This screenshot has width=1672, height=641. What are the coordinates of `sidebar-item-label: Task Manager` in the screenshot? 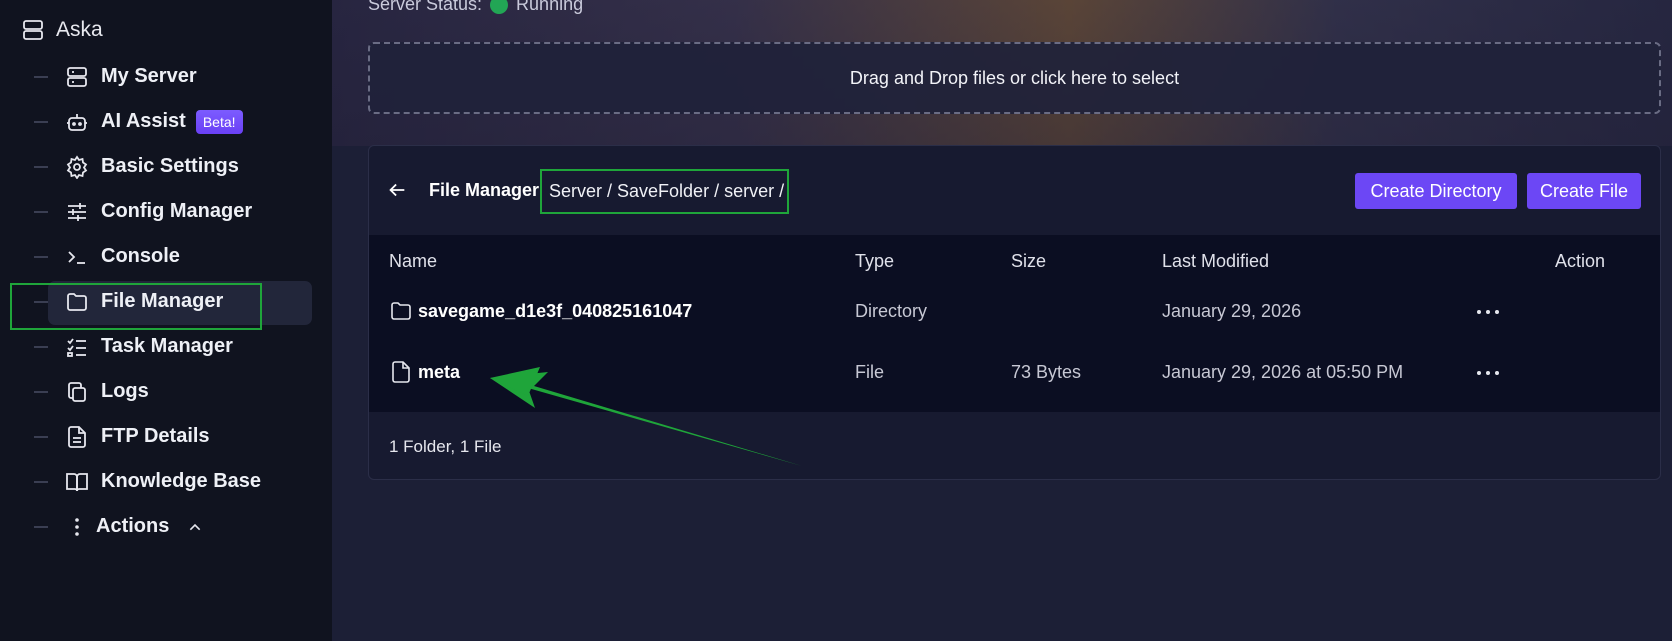 It's located at (167, 346).